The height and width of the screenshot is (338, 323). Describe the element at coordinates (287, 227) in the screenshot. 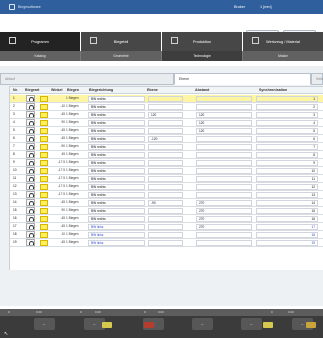

I see `sync-value: 17` at that location.